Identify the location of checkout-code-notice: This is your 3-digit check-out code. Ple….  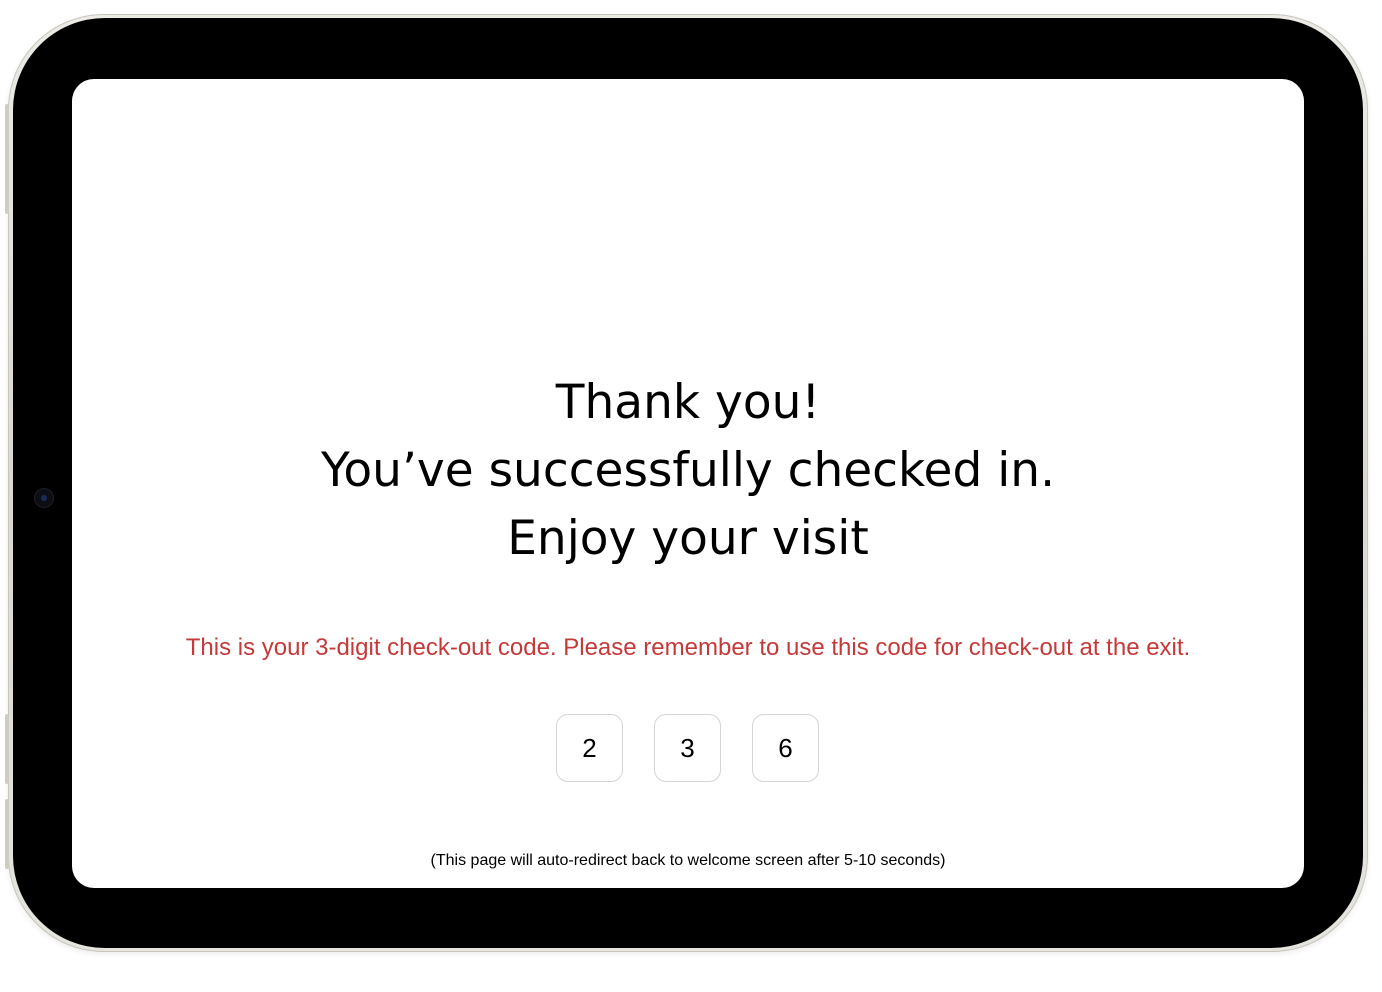
(688, 647).